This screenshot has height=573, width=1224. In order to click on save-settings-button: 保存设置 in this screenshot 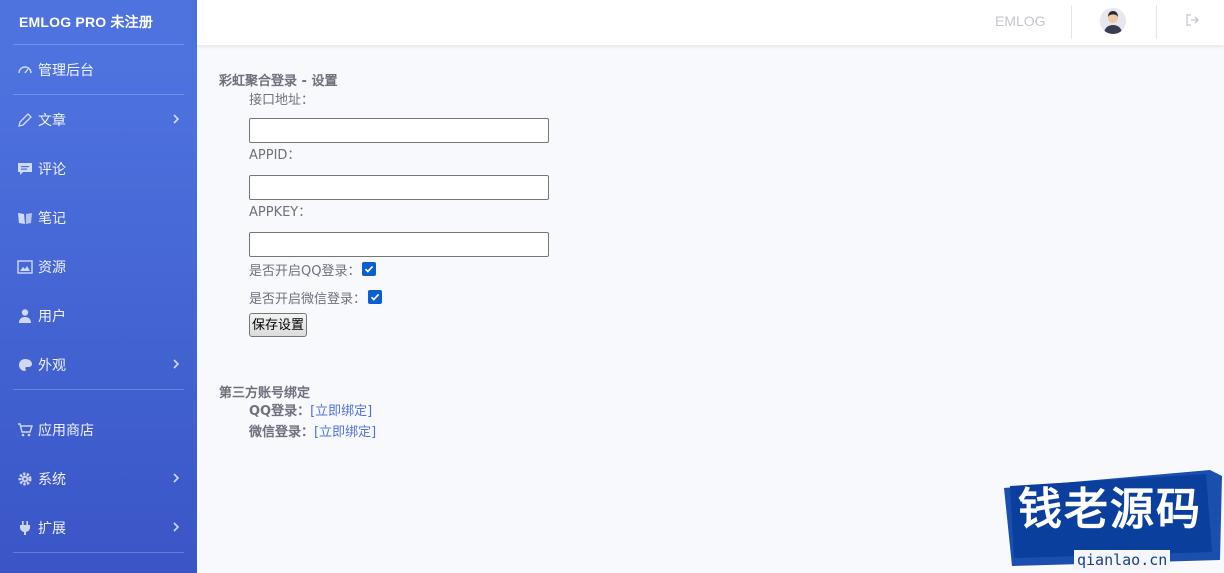, I will do `click(278, 325)`.